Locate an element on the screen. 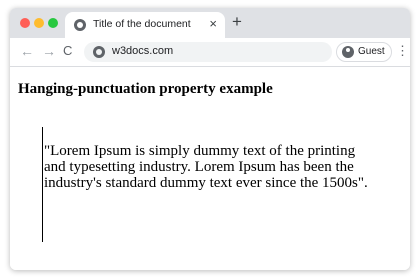 The width and height of the screenshot is (420, 280). profile-label: Guest is located at coordinates (371, 51).